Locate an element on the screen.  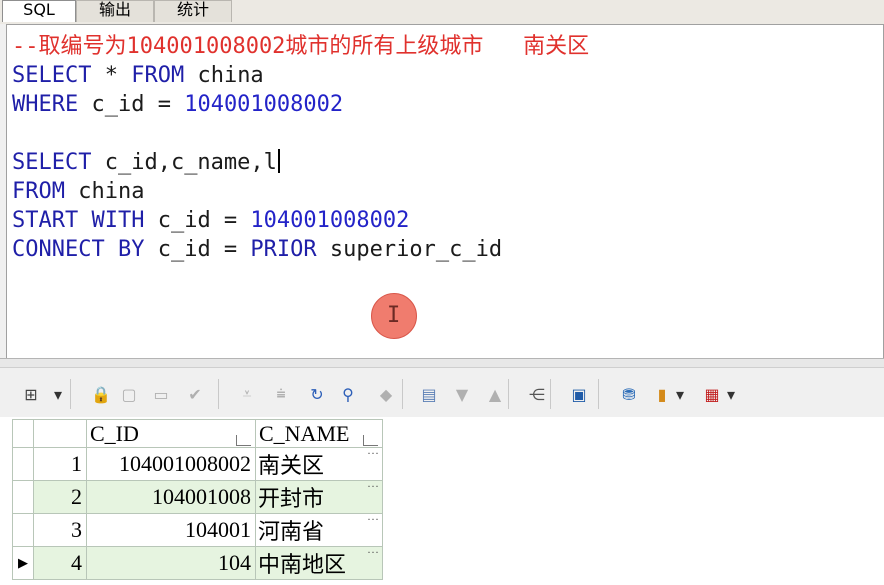
table-row: 3 104001 河南省 ··· is located at coordinates (197, 529).